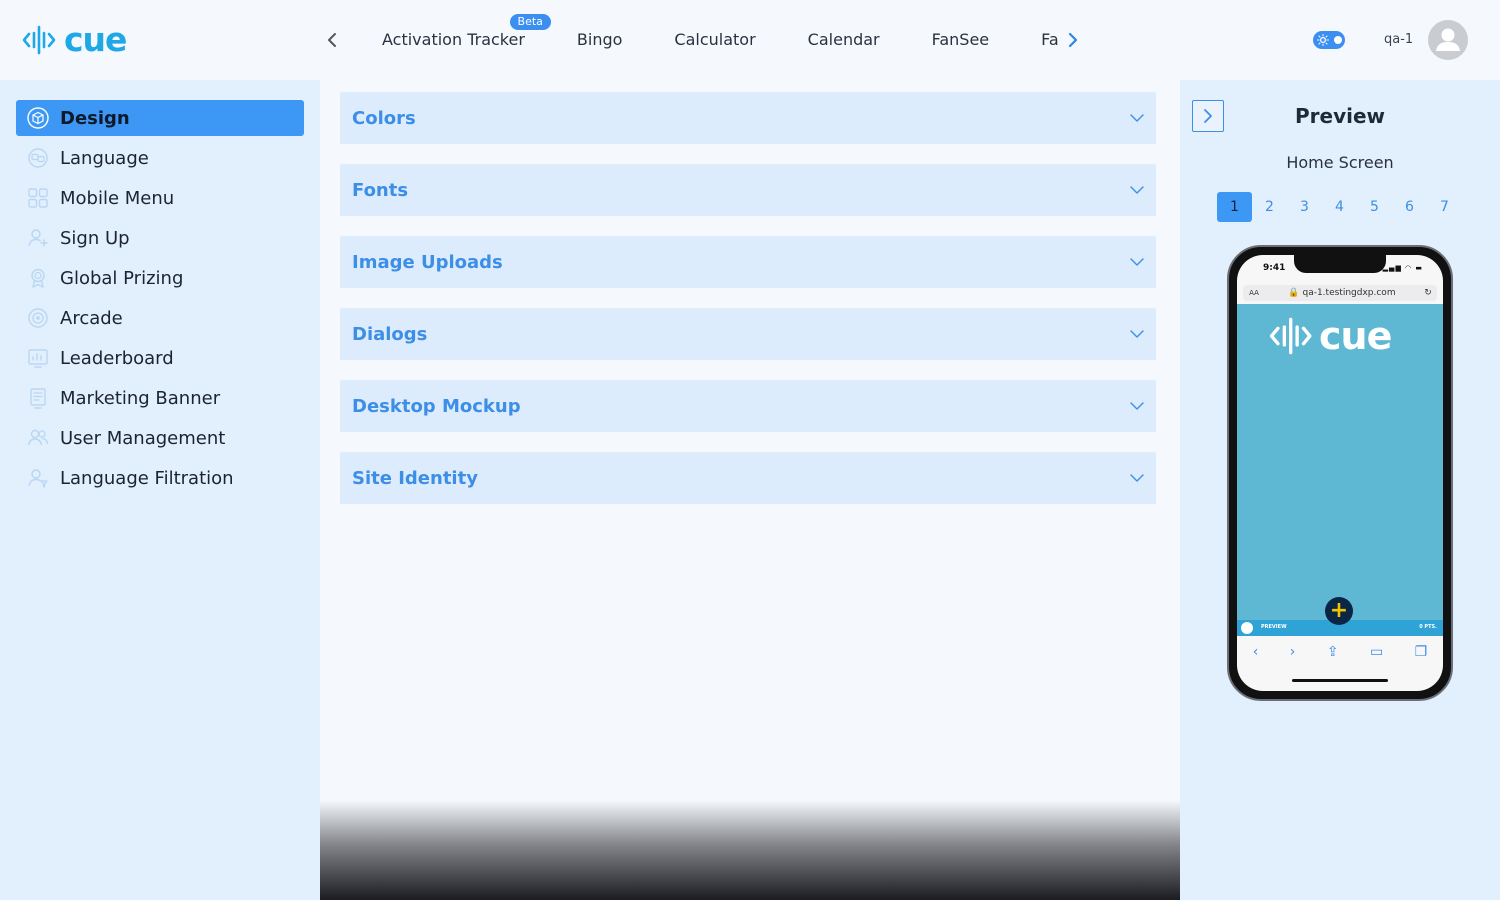  Describe the element at coordinates (380, 190) in the screenshot. I see `section-title: Fonts` at that location.